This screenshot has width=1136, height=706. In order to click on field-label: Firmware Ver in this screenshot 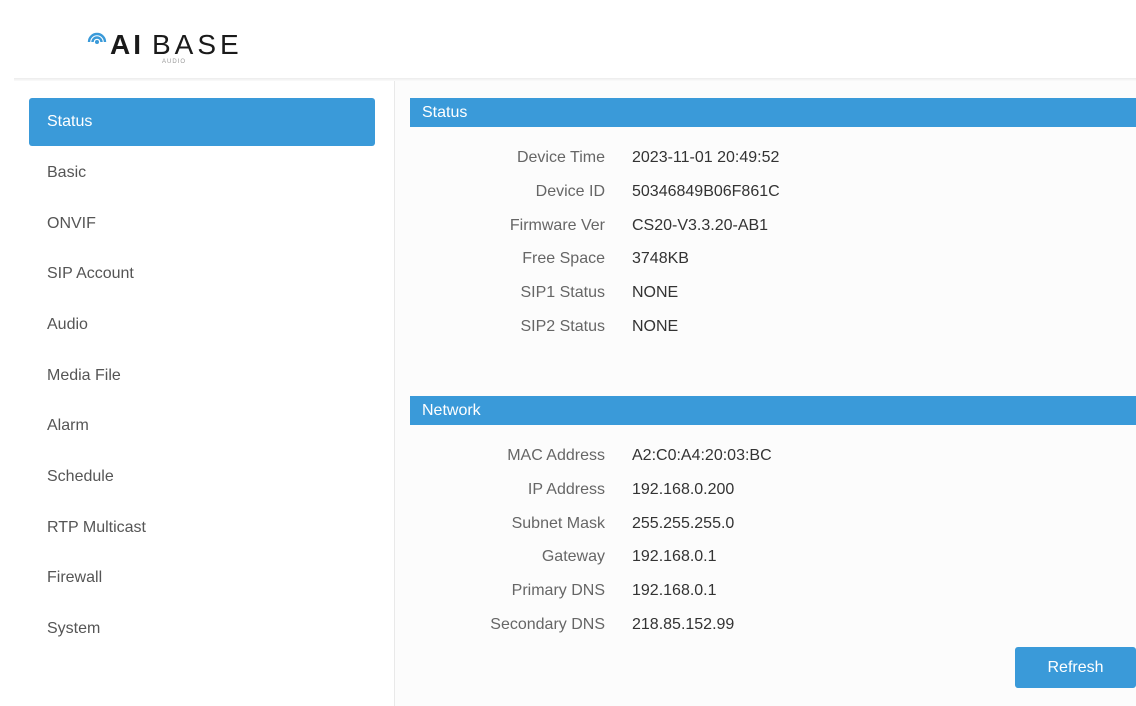, I will do `click(557, 225)`.